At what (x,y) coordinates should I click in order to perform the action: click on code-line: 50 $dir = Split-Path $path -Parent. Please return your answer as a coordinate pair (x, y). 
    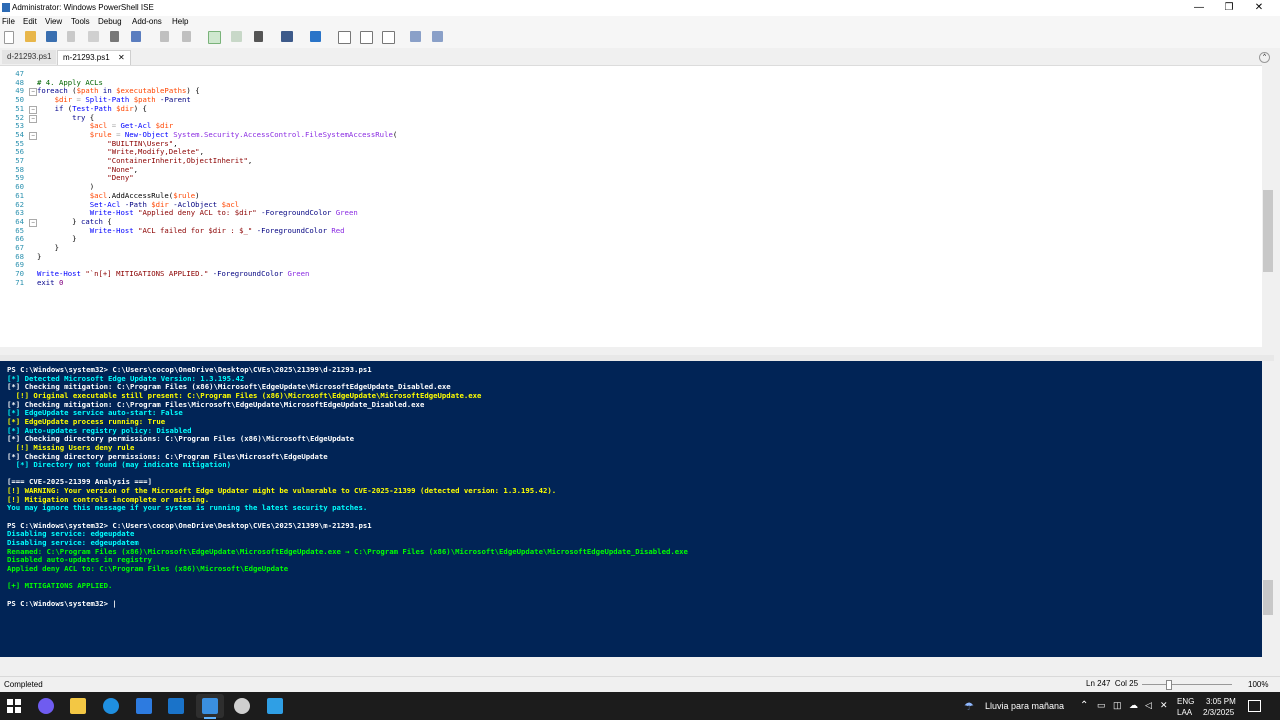
    Looking at the image, I should click on (631, 100).